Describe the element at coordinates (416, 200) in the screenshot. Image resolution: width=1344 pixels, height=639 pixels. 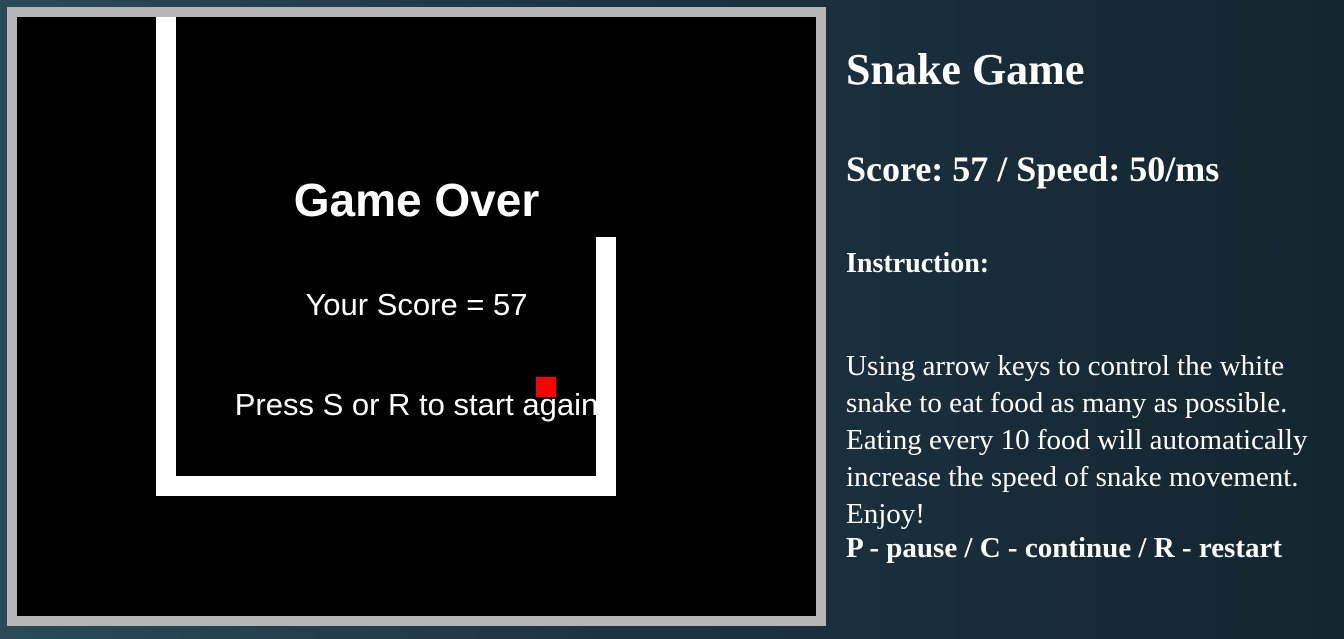
I see `game-over-title: Game Over` at that location.